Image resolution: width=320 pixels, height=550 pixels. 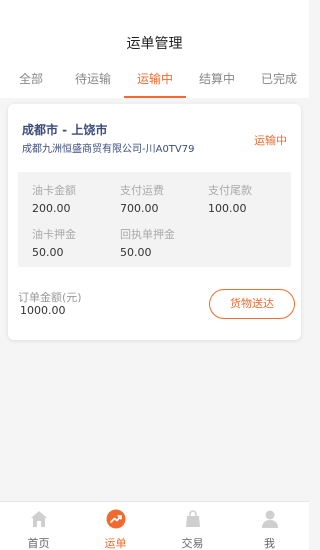 I want to click on tabbar-item-waybill: 运单, so click(x=115, y=526).